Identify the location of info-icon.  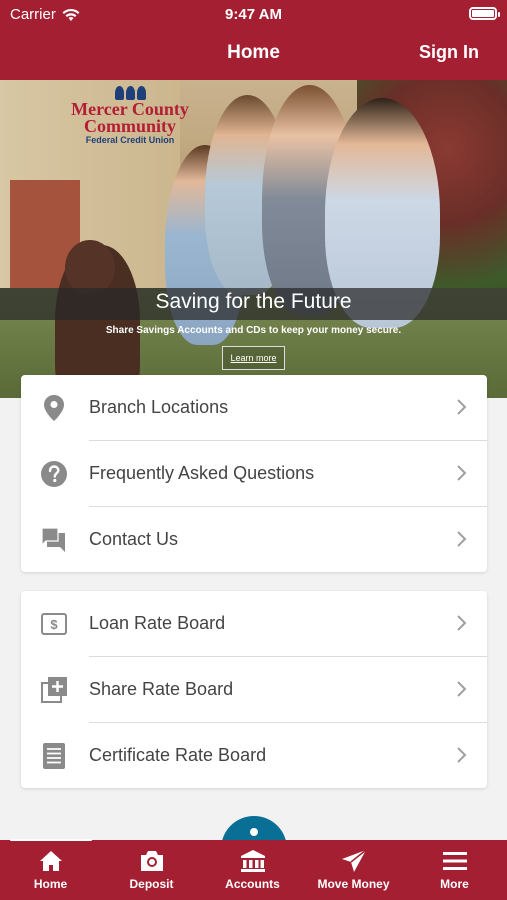
(254, 832).